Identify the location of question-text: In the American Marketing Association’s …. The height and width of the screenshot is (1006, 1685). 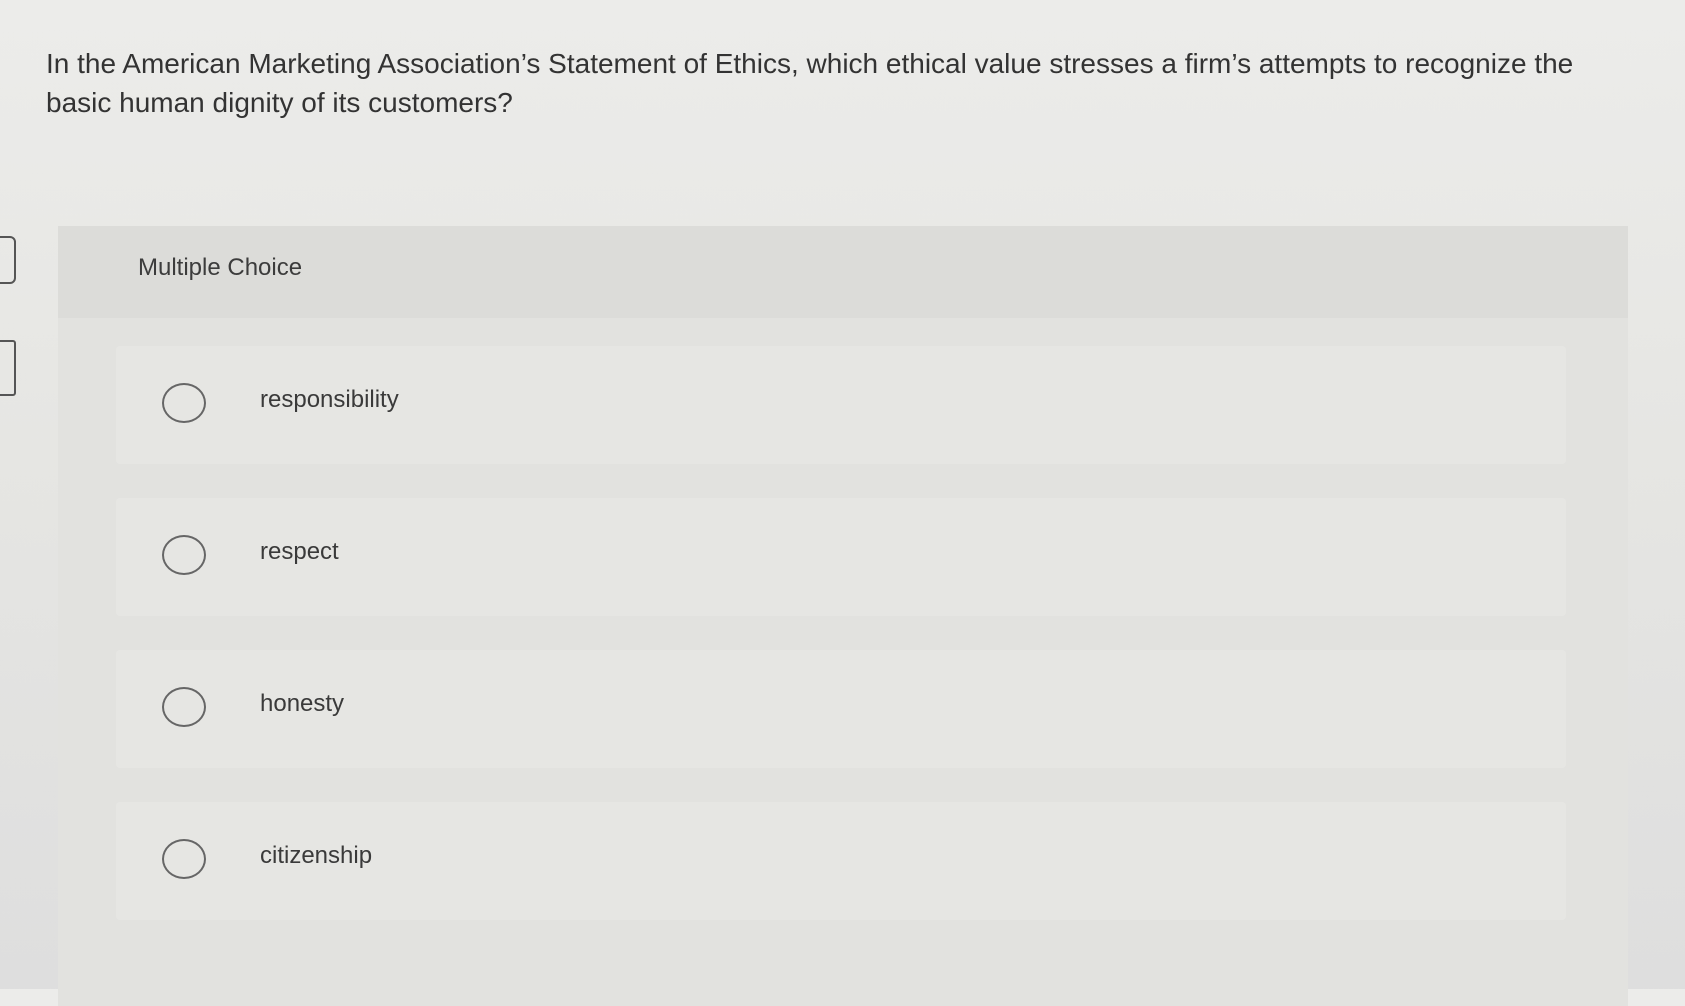
(810, 83).